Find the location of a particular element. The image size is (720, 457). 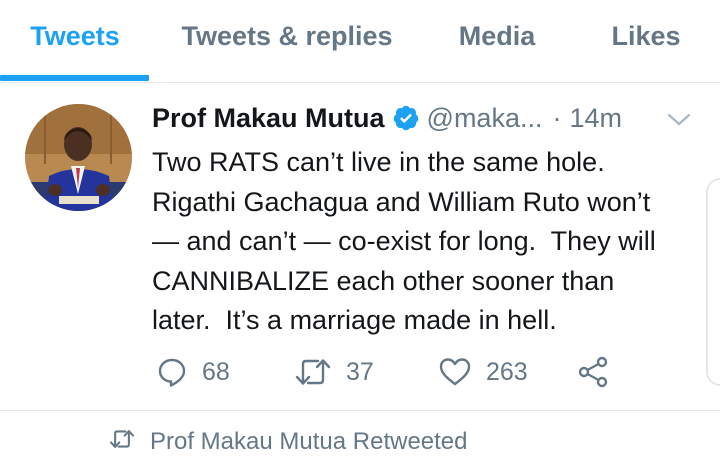

tab-media: Media is located at coordinates (497, 41).